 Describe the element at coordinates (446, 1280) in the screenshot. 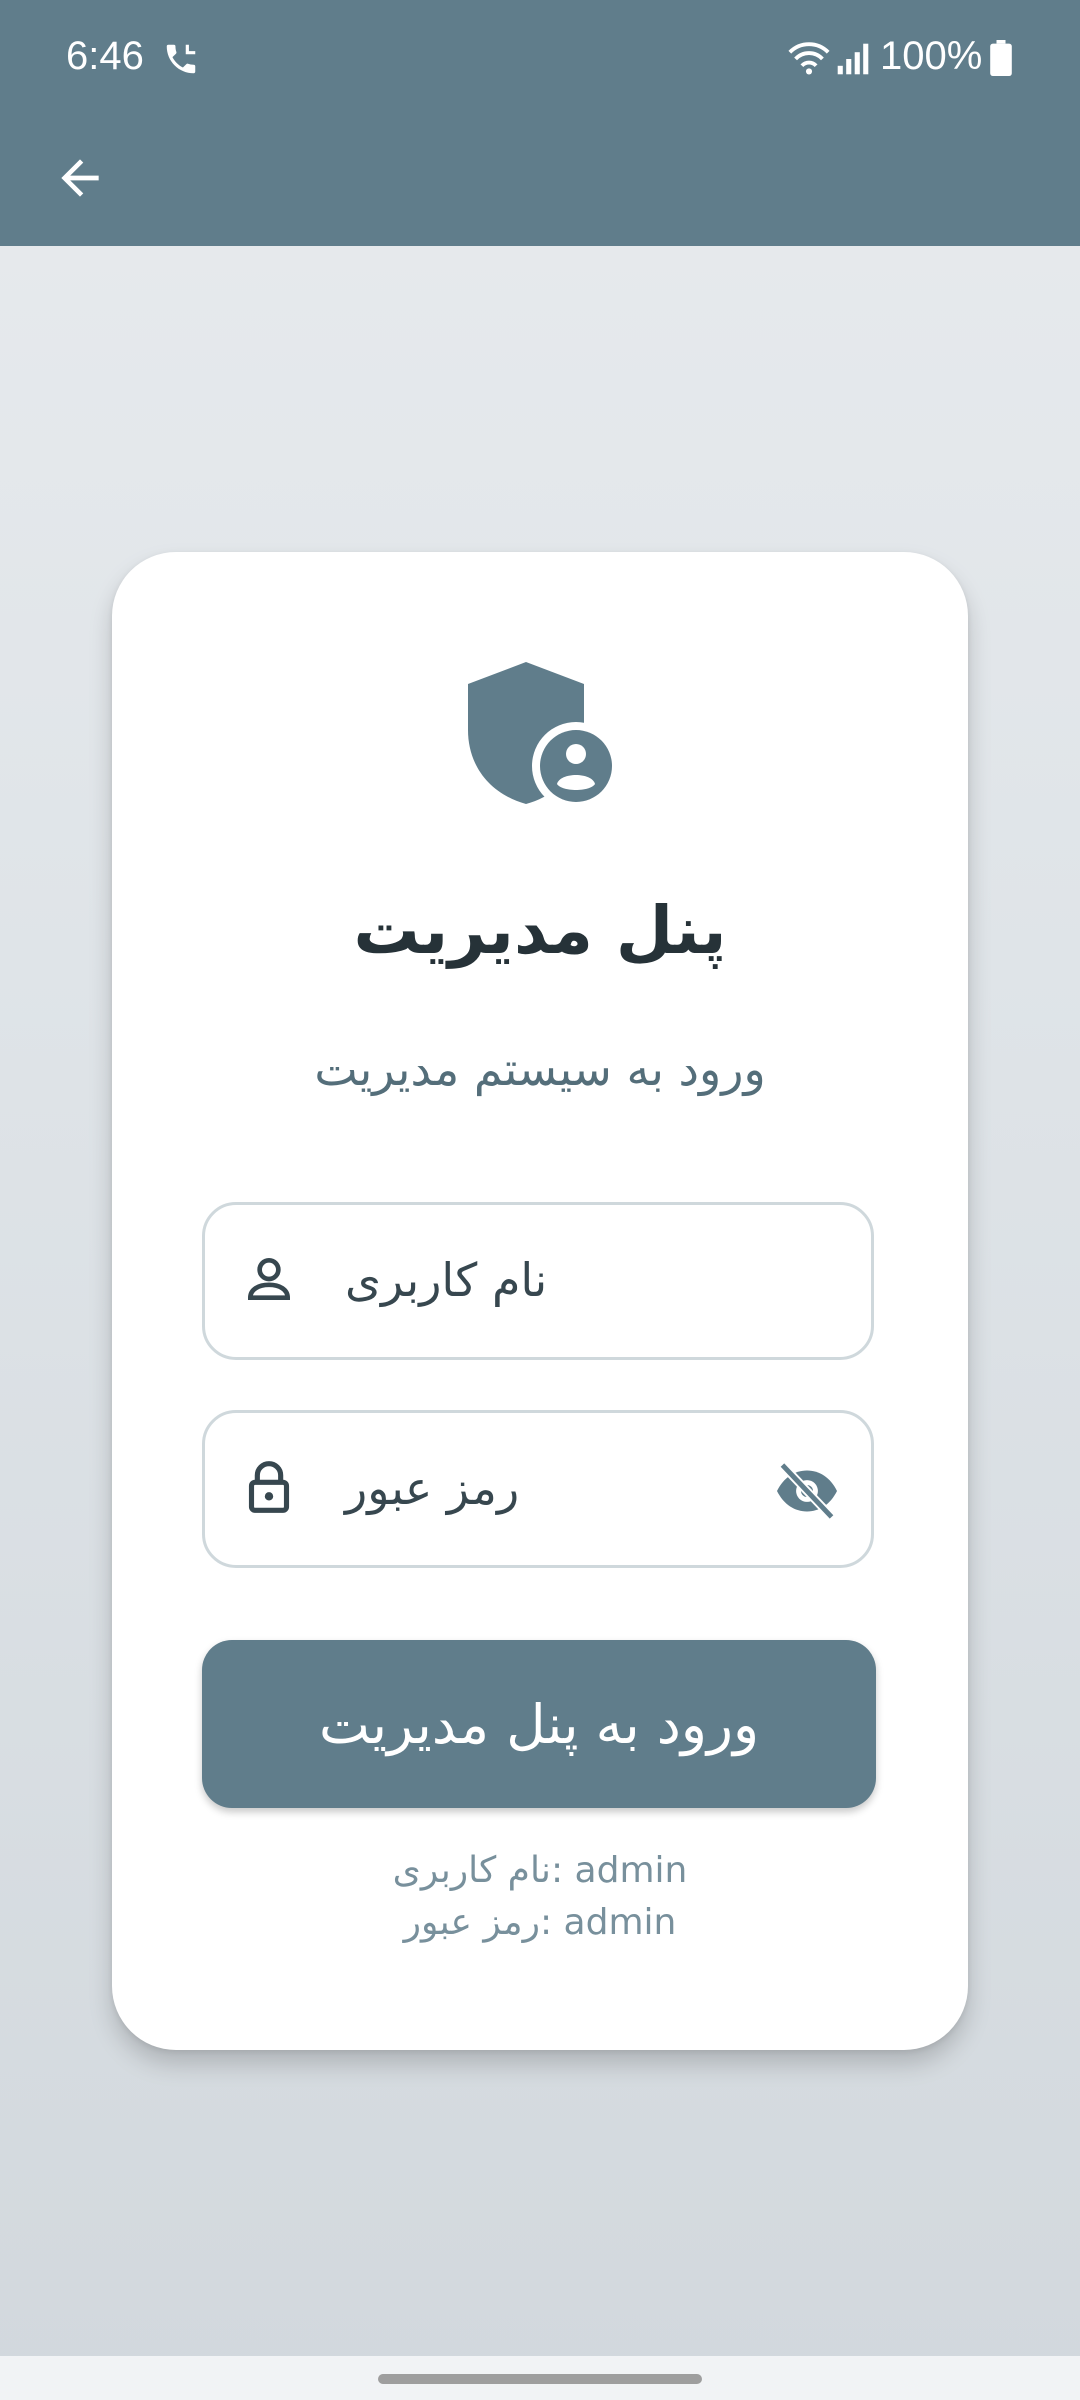

I see `username-placeholder: نام کاربری` at that location.